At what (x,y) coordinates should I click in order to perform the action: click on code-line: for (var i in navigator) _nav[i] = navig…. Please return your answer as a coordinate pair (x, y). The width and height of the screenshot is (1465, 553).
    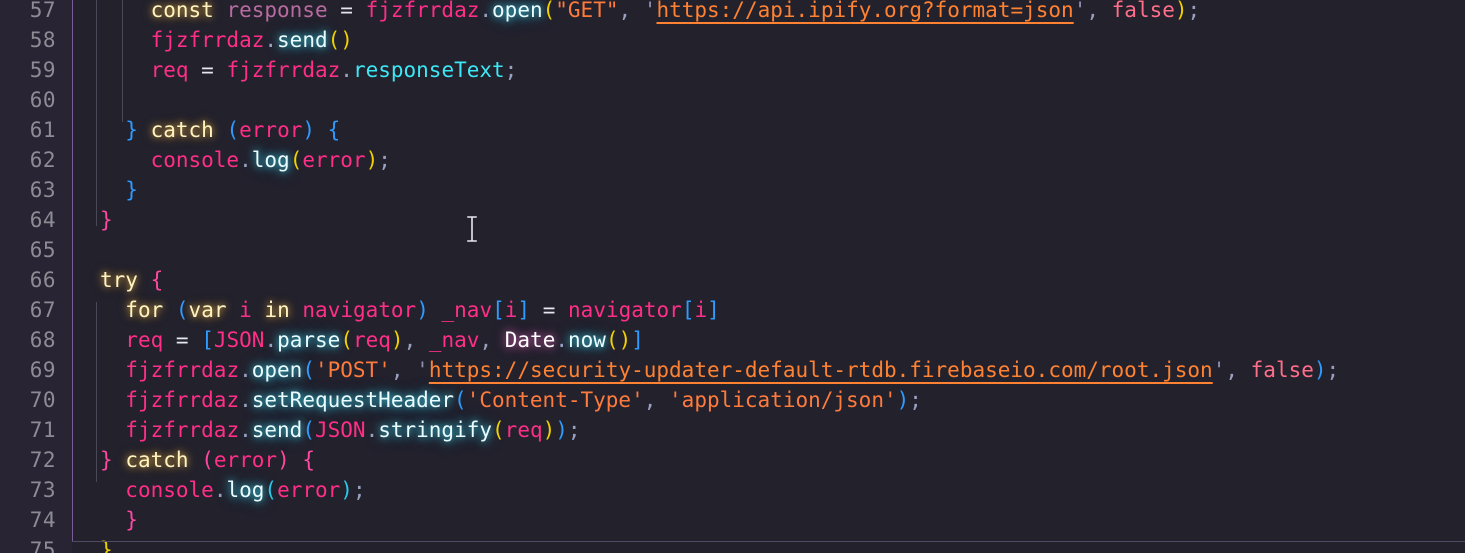
    Looking at the image, I should click on (410, 310).